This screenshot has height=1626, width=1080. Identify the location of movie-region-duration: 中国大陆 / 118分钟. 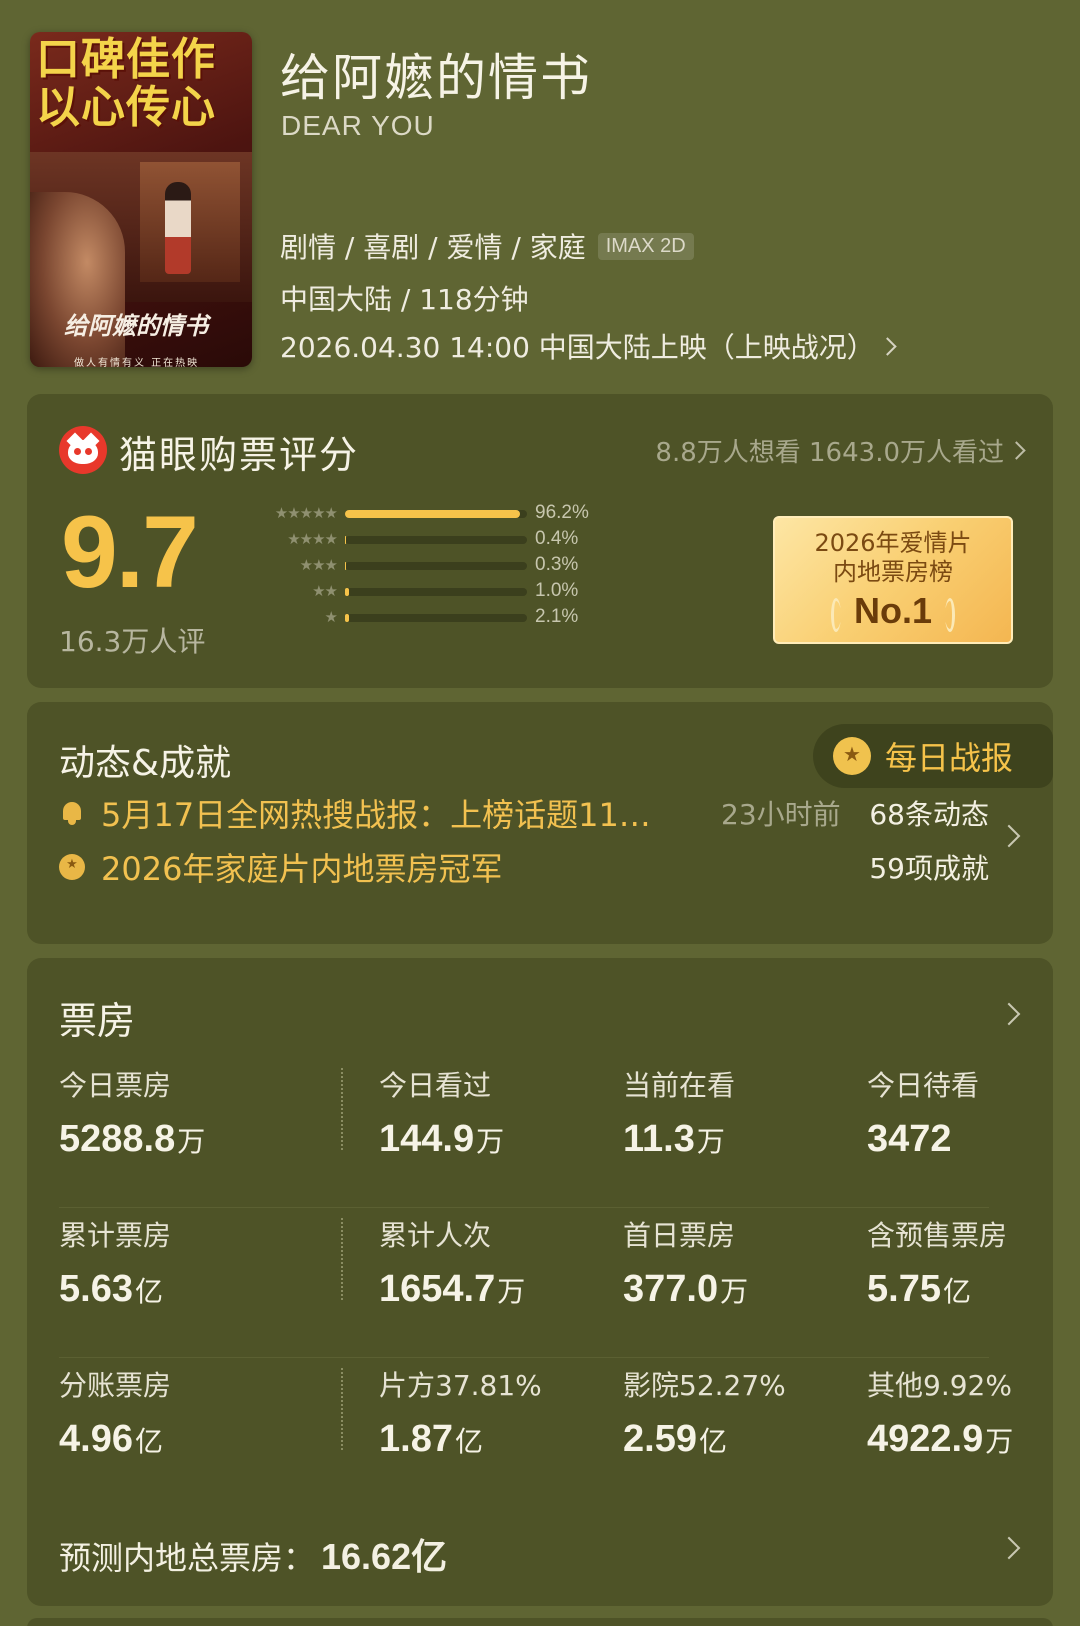
(404, 299).